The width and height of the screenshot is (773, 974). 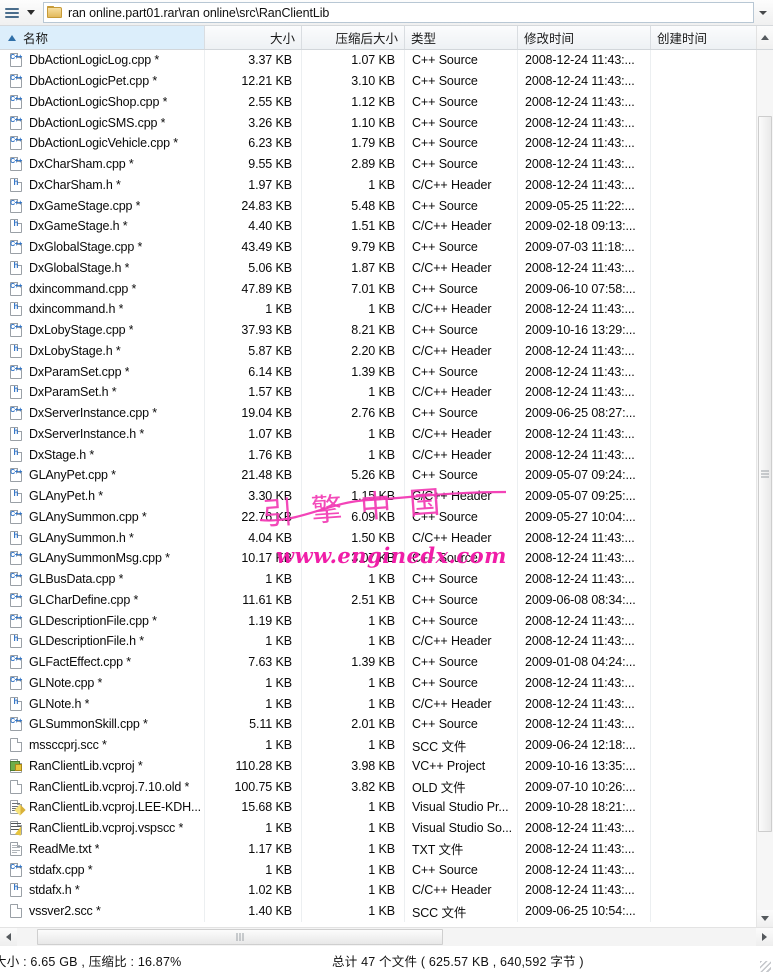 I want to click on menu-icon, so click(x=12, y=13).